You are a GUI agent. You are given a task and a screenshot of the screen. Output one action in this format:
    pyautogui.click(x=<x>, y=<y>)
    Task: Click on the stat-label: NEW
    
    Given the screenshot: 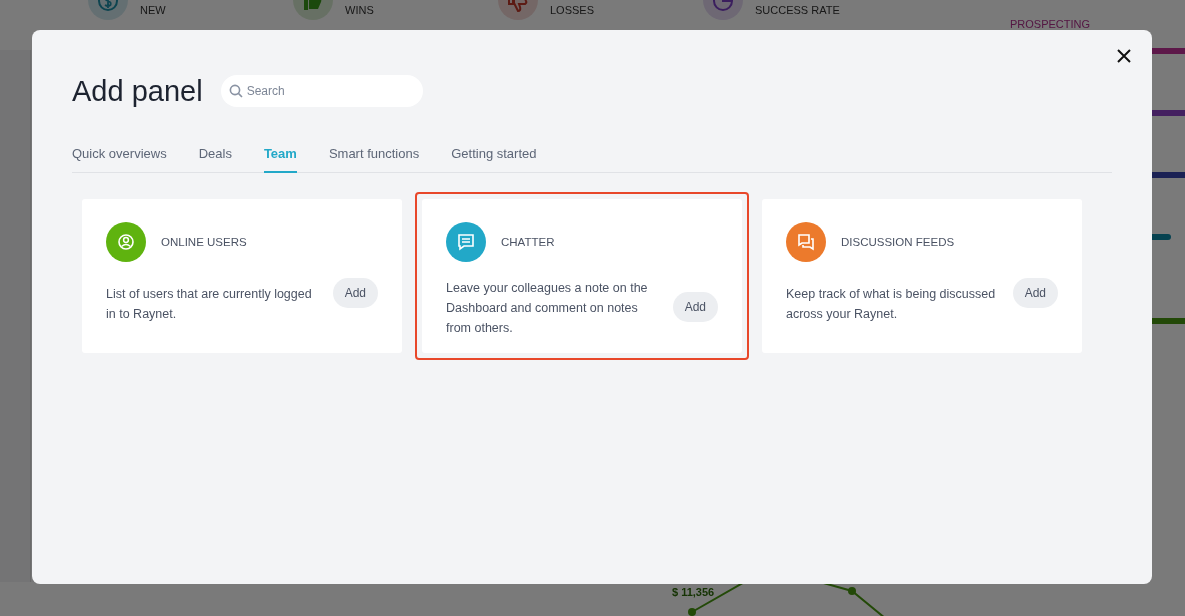 What is the action you would take?
    pyautogui.click(x=153, y=10)
    